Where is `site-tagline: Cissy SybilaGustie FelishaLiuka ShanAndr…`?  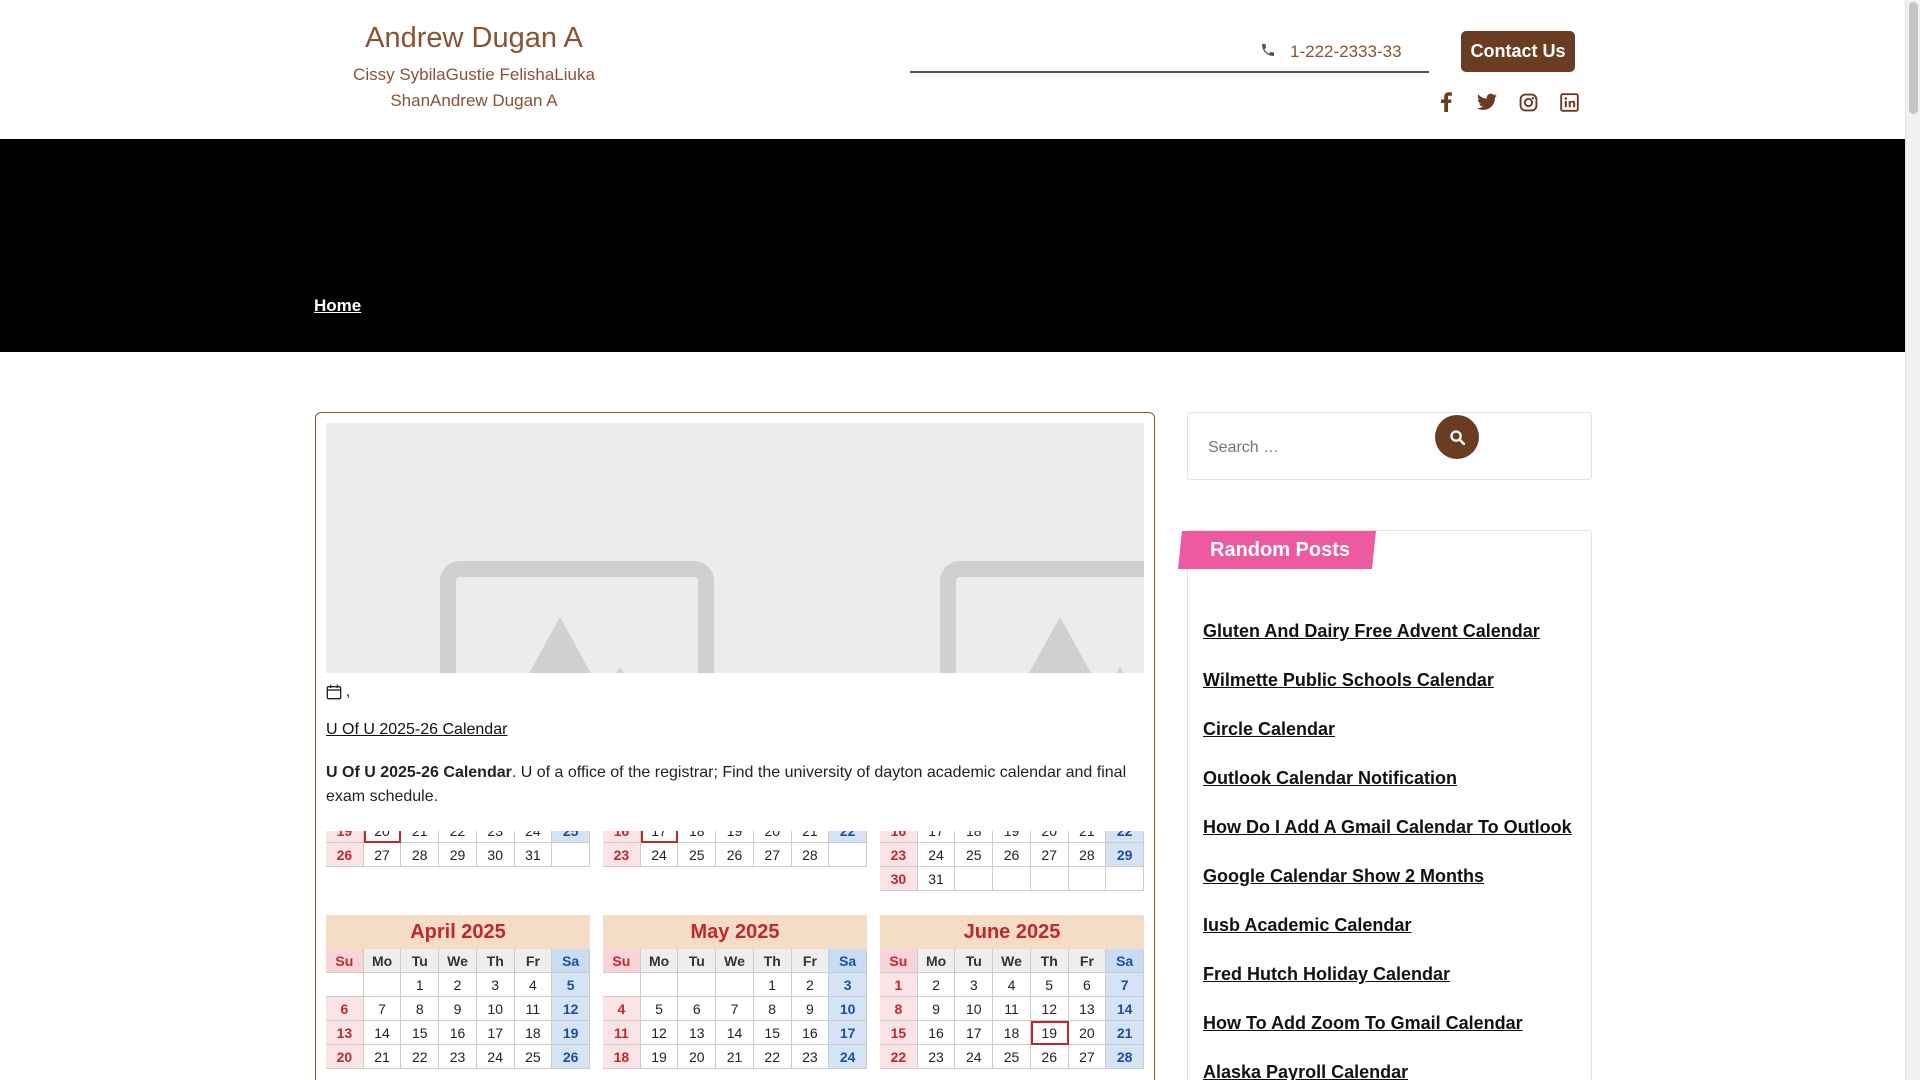 site-tagline: Cissy SybilaGustie FelishaLiuka ShanAndr… is located at coordinates (474, 87).